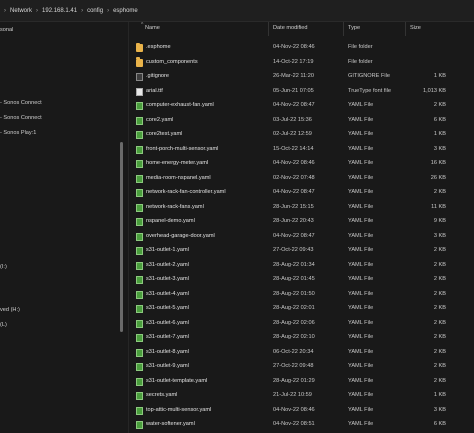  What do you see at coordinates (294, 409) in the screenshot?
I see `file-date: 04-Nov-22 08:46` at bounding box center [294, 409].